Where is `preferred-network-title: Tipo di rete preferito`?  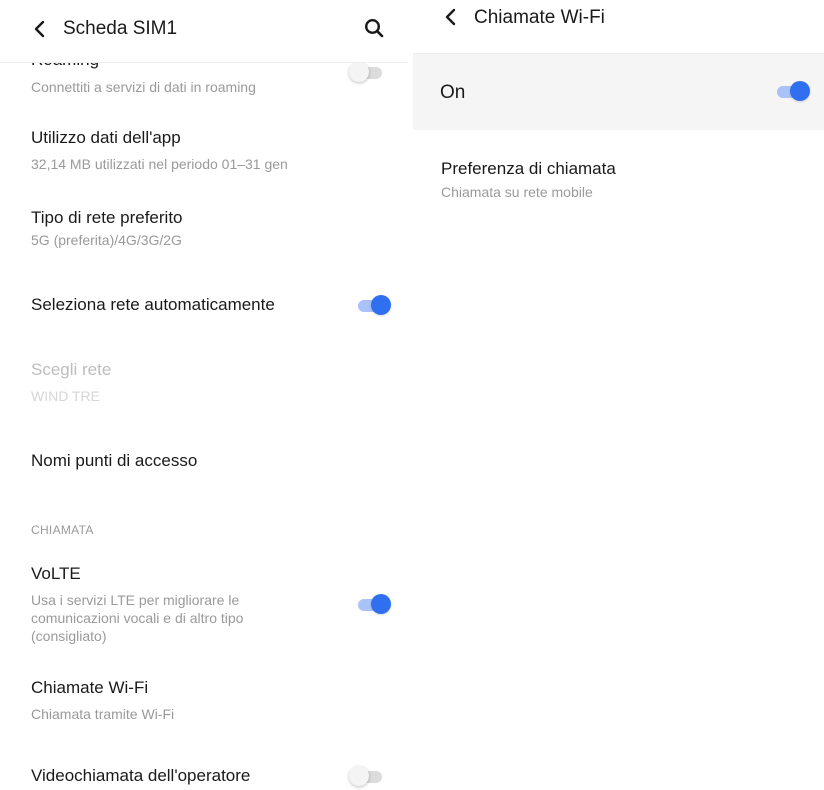 preferred-network-title: Tipo di rete preferito is located at coordinates (107, 217).